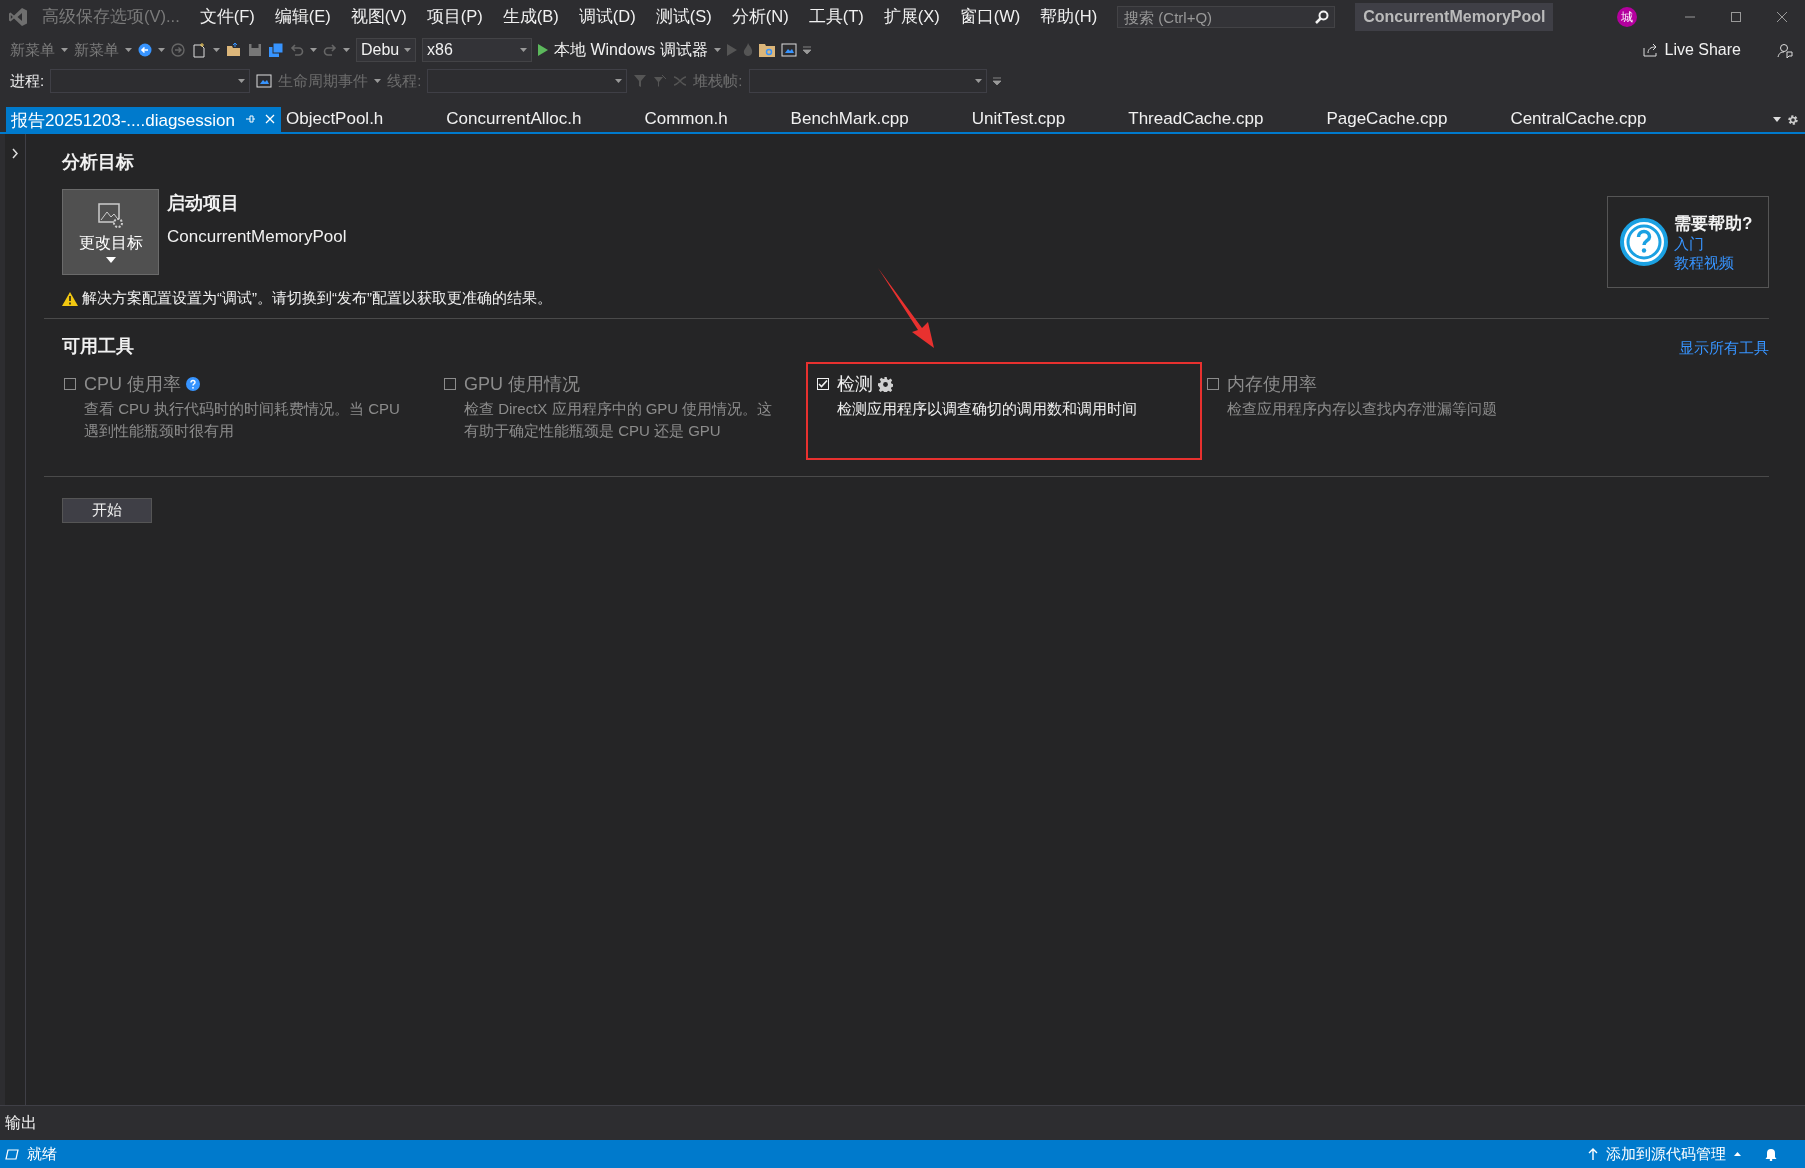  I want to click on back-icon, so click(145, 50).